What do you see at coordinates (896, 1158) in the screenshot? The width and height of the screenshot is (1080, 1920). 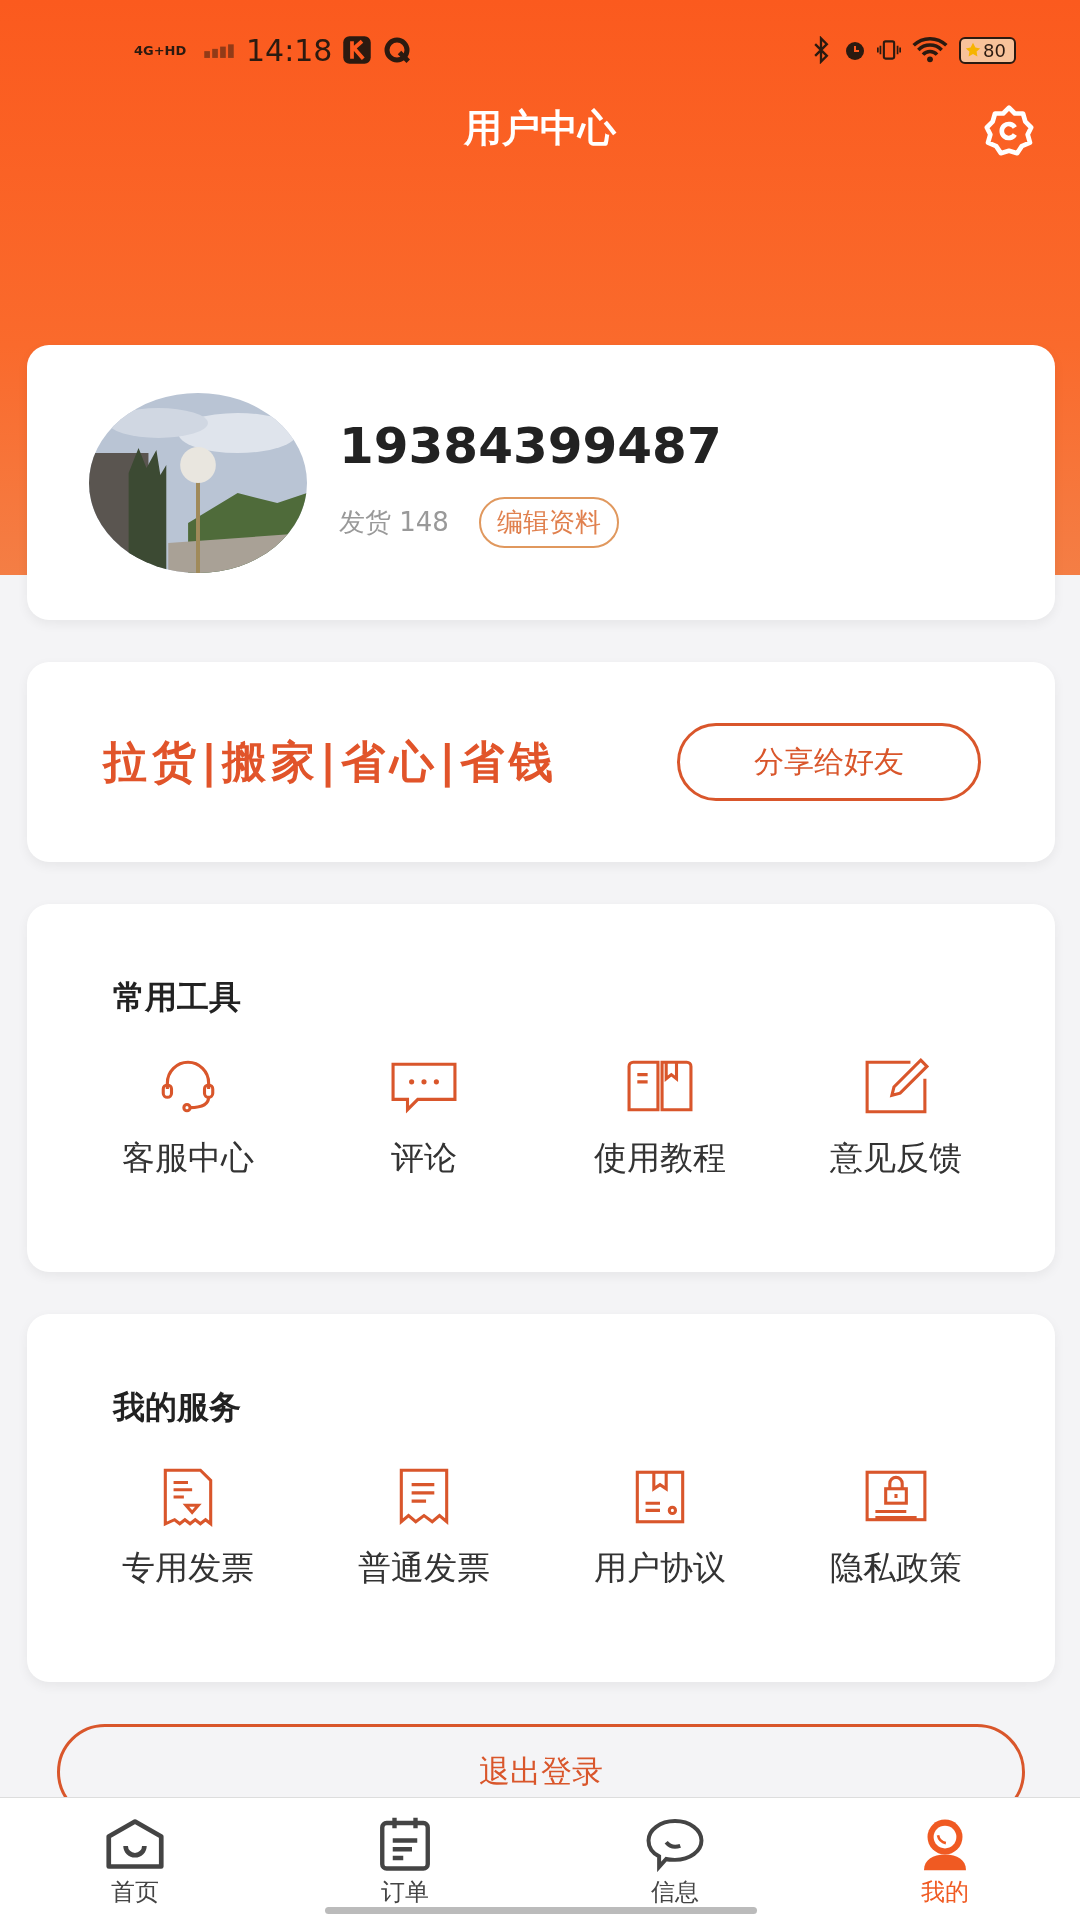 I see `tool-label: 意见反馈` at bounding box center [896, 1158].